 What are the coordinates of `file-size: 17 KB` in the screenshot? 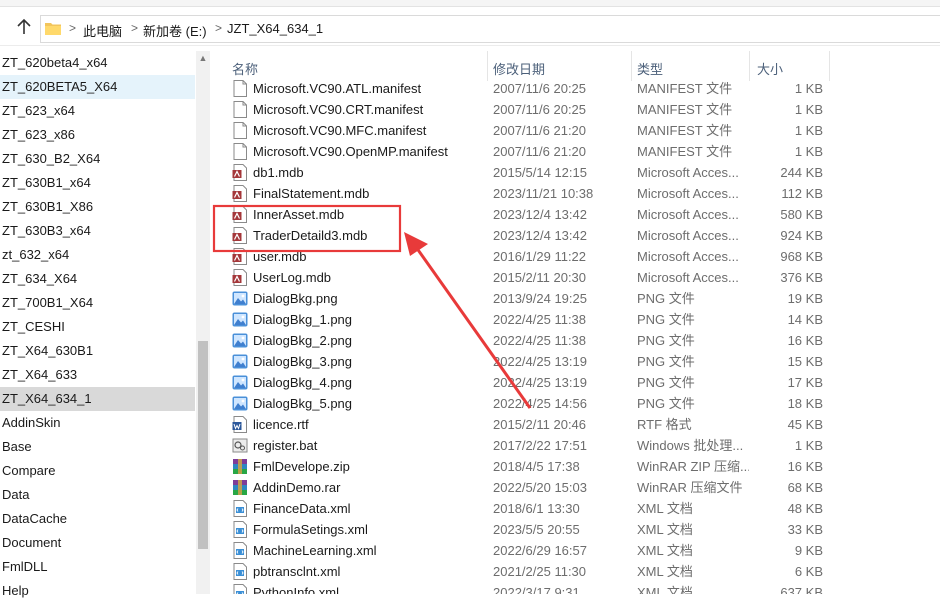 It's located at (805, 382).